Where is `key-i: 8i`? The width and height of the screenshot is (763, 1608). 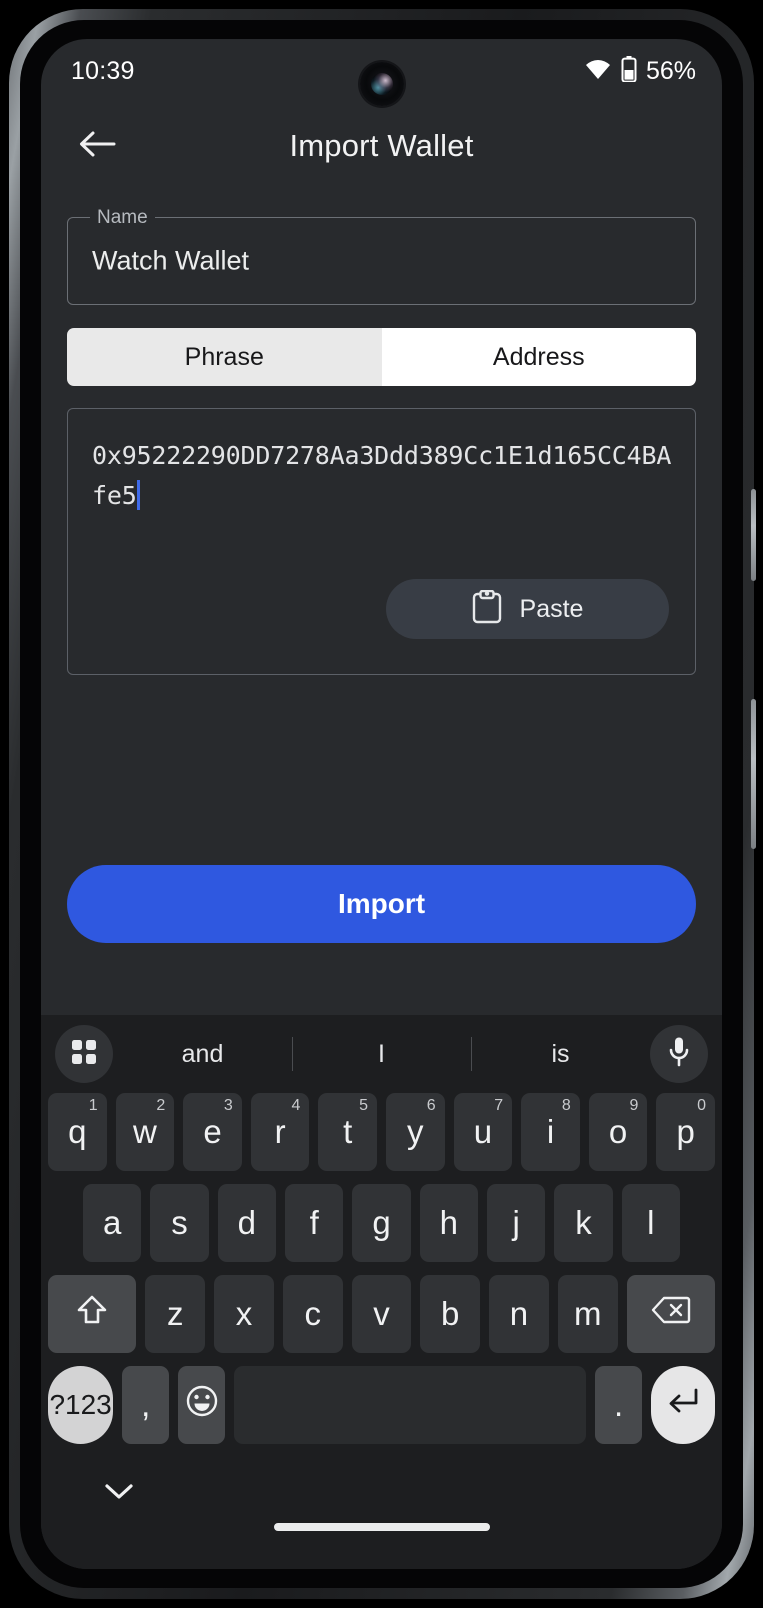
key-i: 8i is located at coordinates (550, 1132).